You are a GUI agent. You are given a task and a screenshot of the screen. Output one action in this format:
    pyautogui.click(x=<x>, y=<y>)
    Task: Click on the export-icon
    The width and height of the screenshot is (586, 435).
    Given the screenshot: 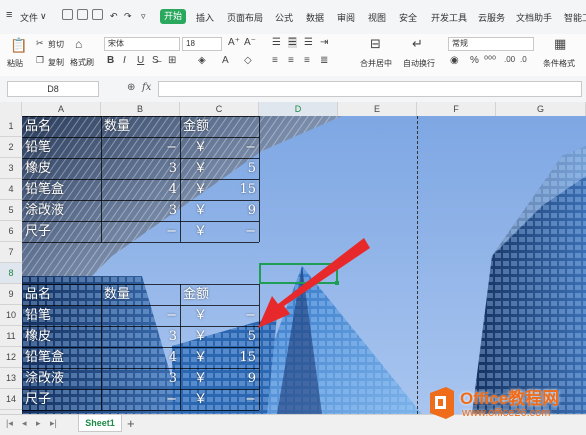 What is the action you would take?
    pyautogui.click(x=82, y=14)
    